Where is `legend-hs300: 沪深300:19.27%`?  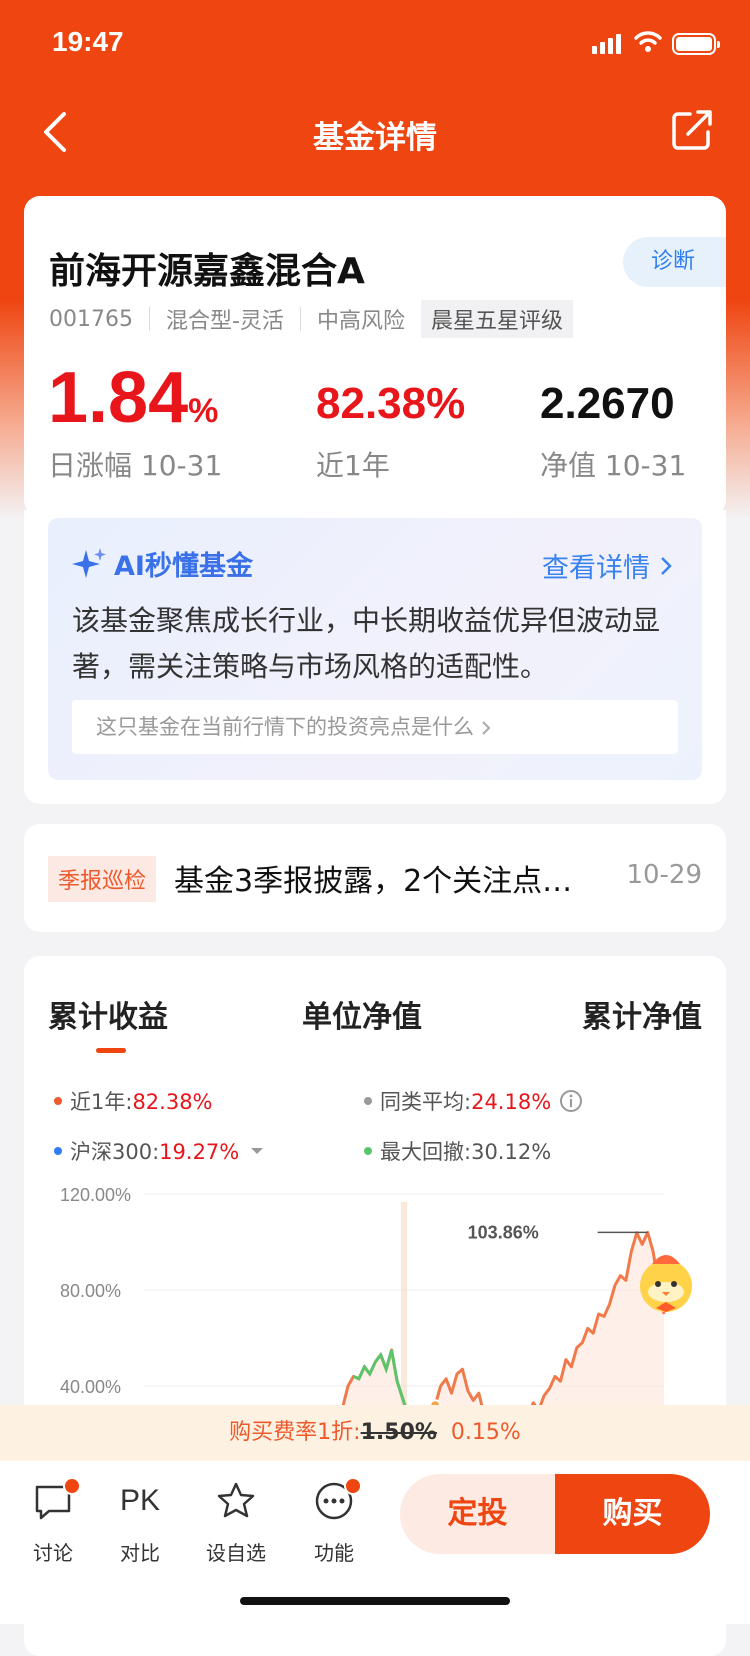
legend-hs300: 沪深300:19.27% is located at coordinates (160, 1151).